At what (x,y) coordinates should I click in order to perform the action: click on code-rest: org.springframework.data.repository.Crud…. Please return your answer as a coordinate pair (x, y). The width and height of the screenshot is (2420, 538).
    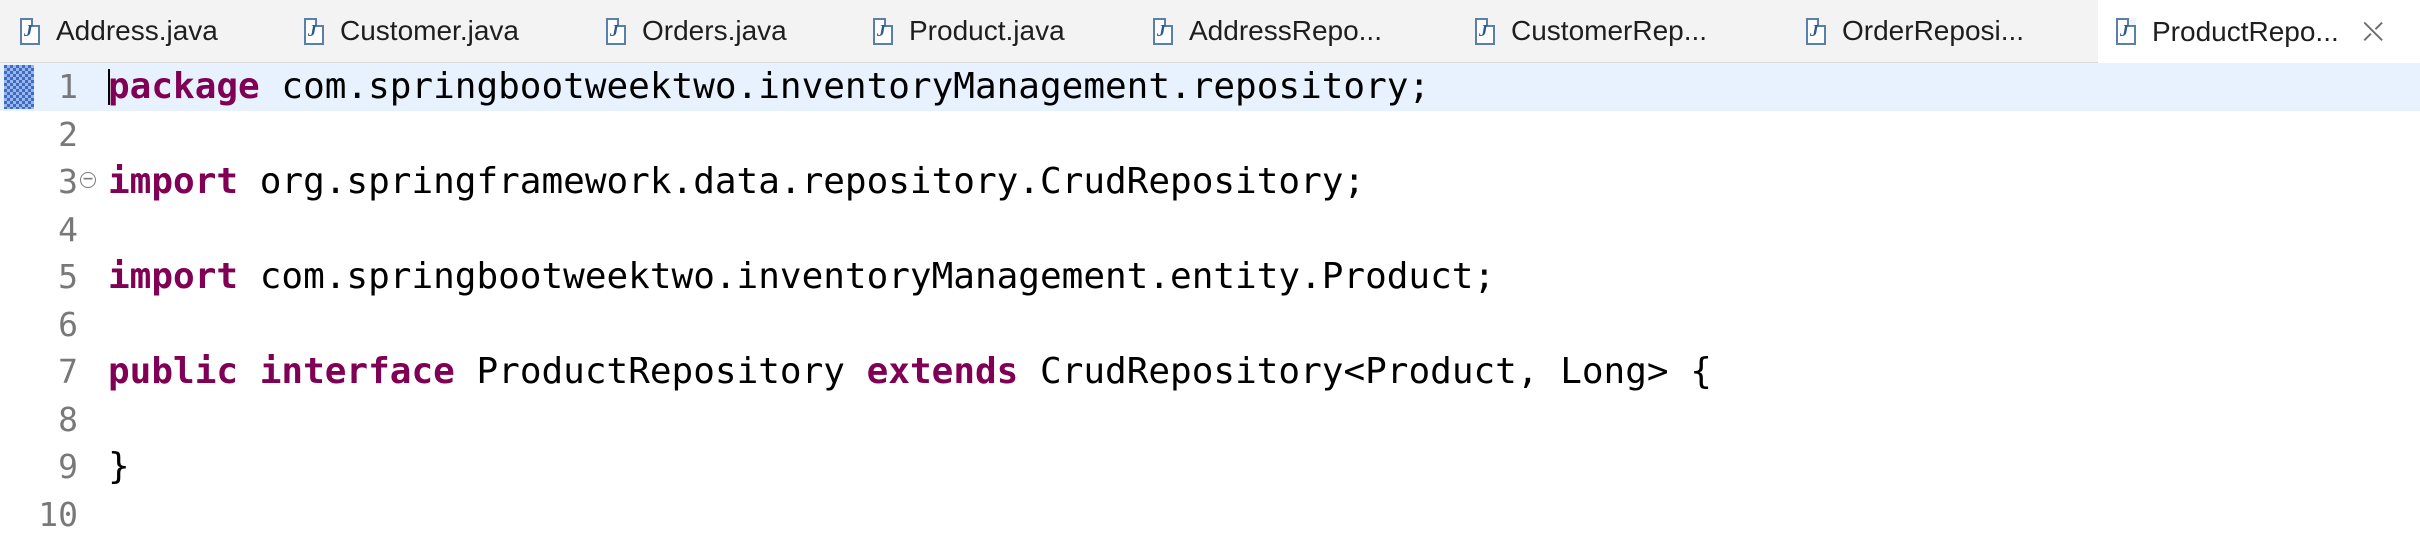
    Looking at the image, I should click on (801, 181).